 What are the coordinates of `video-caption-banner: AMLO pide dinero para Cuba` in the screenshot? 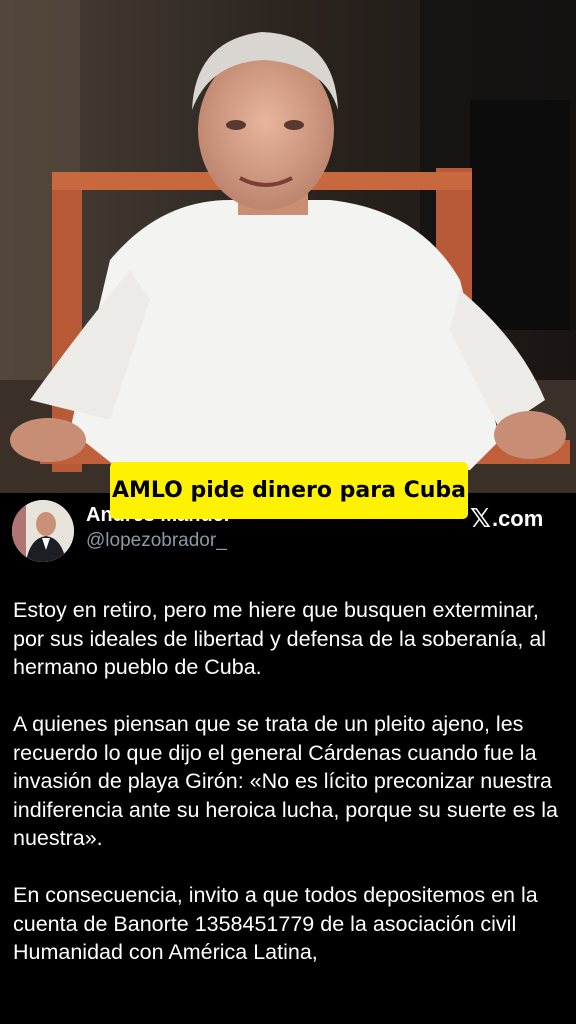 It's located at (289, 490).